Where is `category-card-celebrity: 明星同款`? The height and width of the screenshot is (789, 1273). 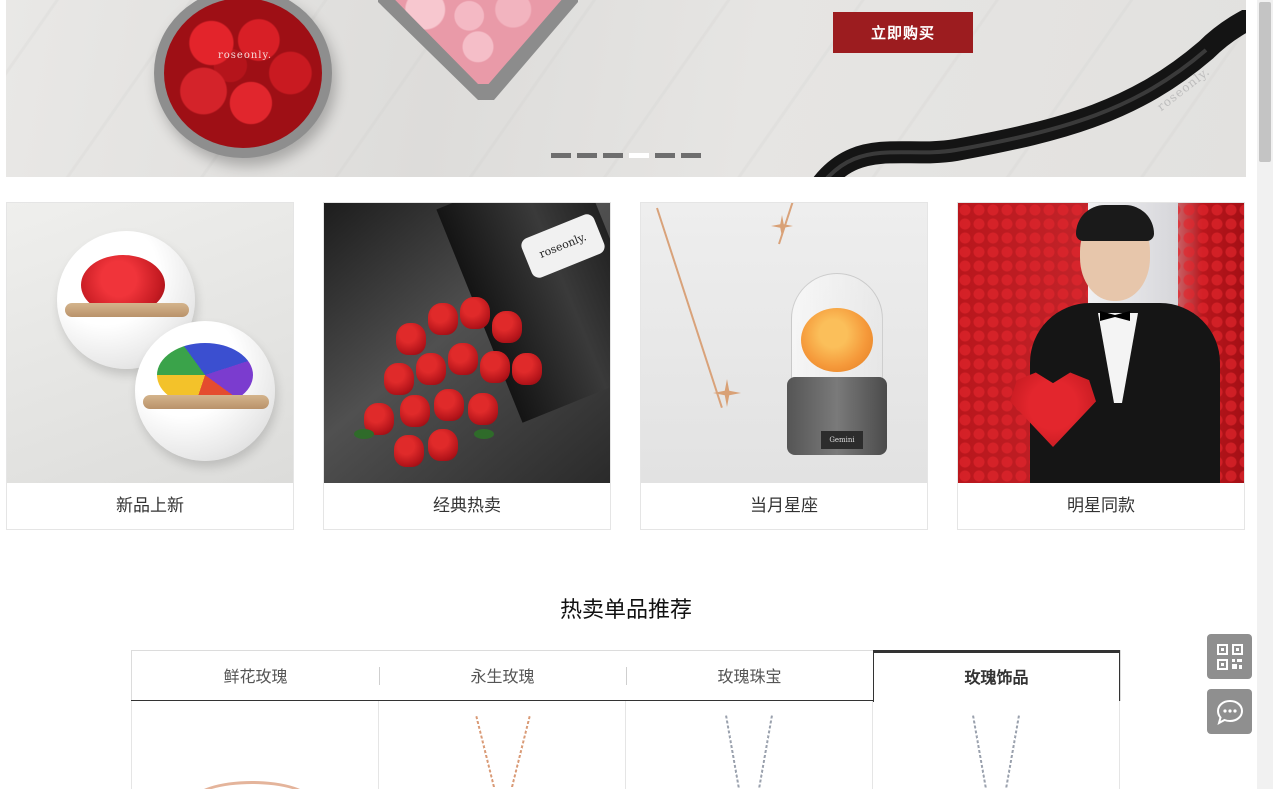
category-card-celebrity: 明星同款 is located at coordinates (1101, 366).